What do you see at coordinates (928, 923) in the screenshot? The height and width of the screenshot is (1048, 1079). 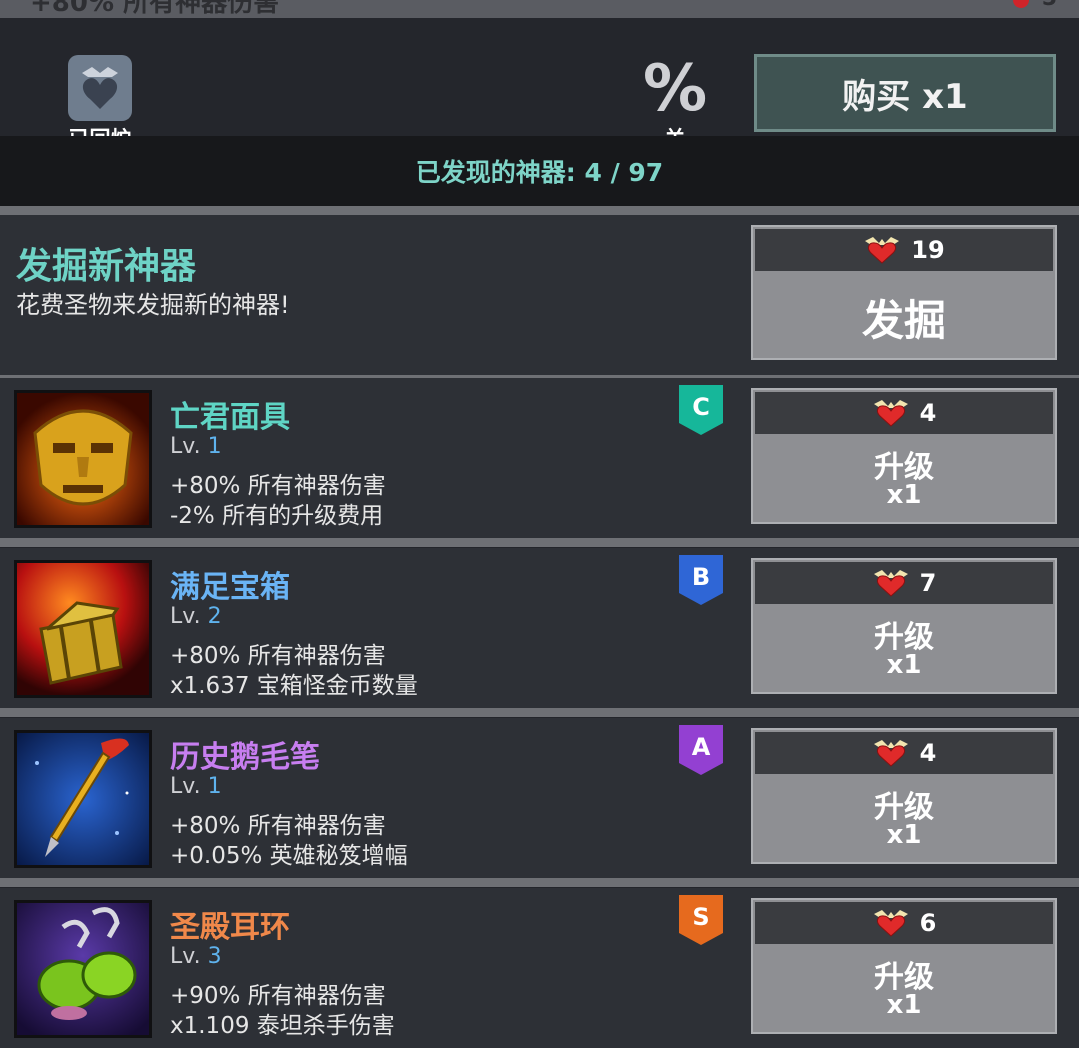 I see `upgrade-cost-value: 6` at bounding box center [928, 923].